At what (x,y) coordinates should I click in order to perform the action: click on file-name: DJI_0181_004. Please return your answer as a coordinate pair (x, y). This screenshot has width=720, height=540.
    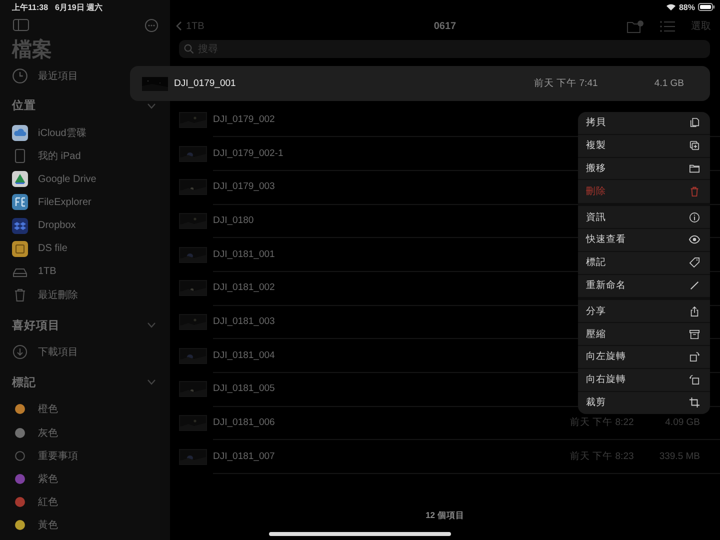
    Looking at the image, I should click on (244, 355).